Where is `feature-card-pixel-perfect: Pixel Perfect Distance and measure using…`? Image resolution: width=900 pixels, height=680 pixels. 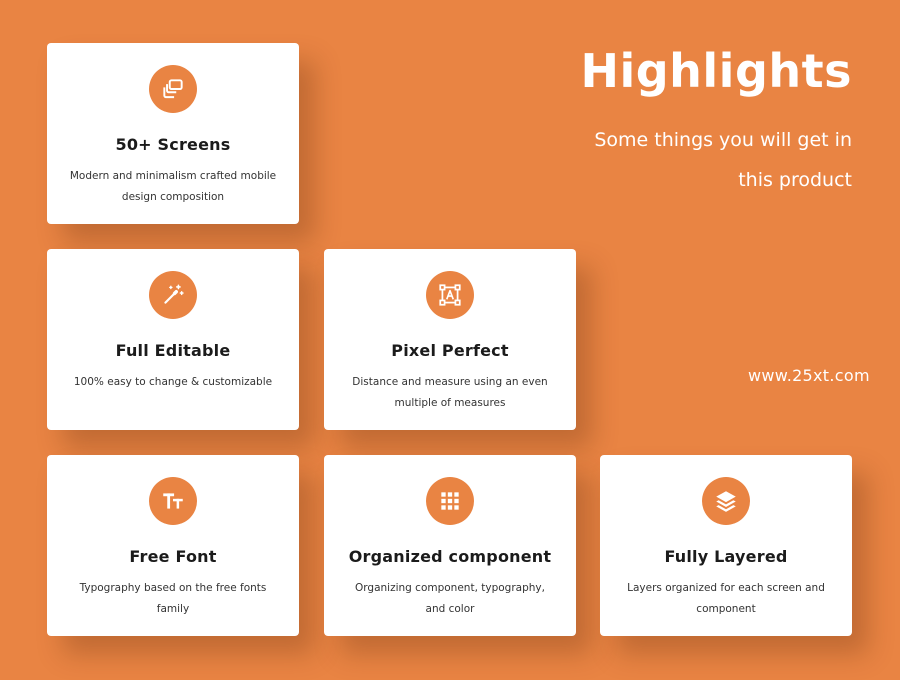 feature-card-pixel-perfect: Pixel Perfect Distance and measure using… is located at coordinates (450, 339).